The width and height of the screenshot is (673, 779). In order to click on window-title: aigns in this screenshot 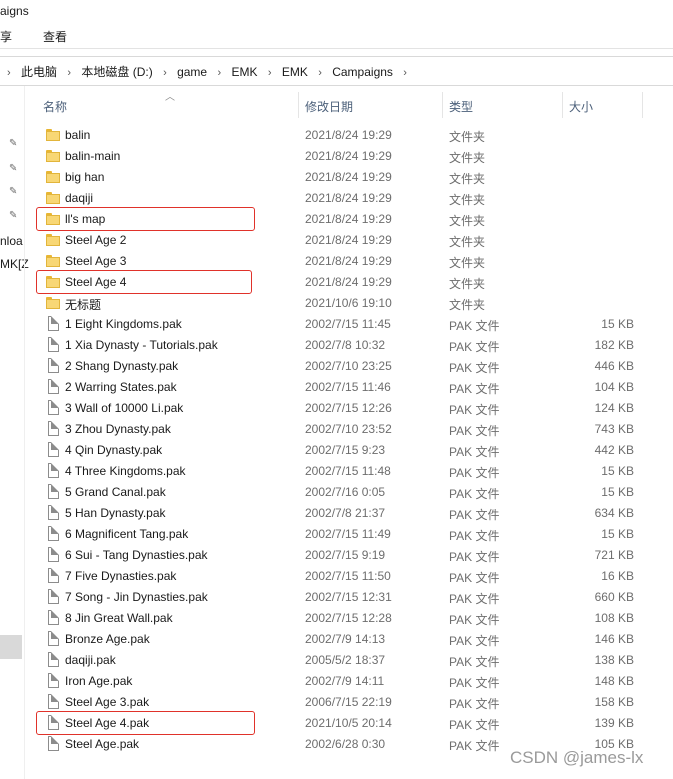, I will do `click(14, 11)`.